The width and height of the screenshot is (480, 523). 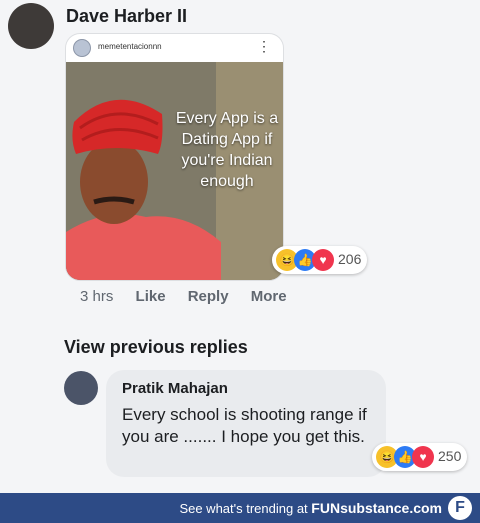 I want to click on footer-brand: FUNsubstance.com, so click(x=376, y=508).